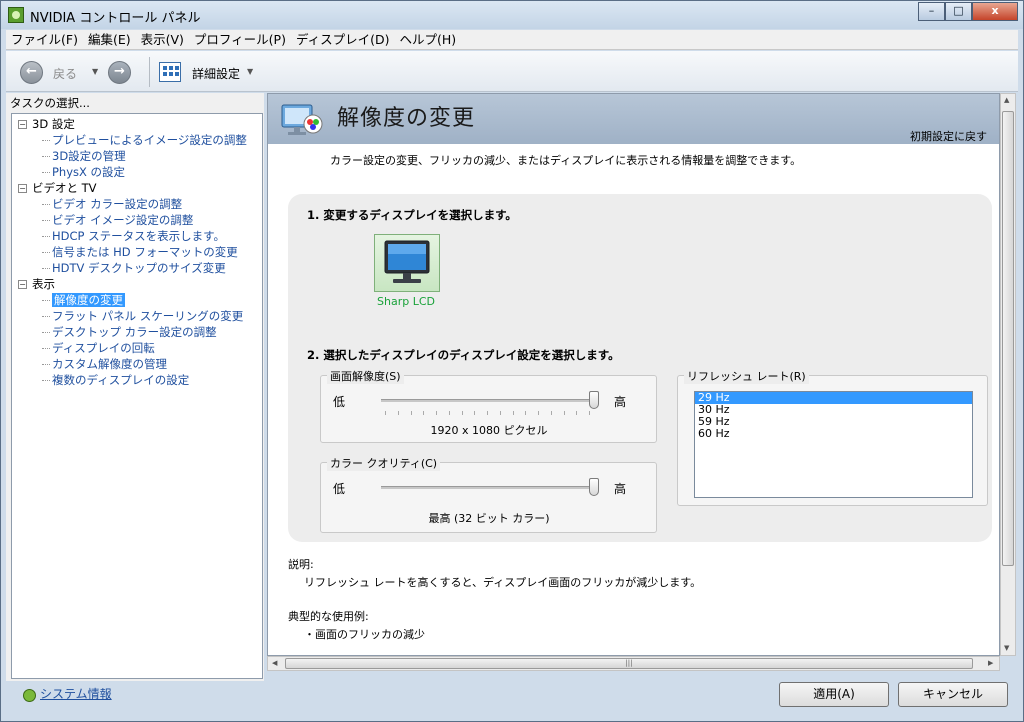 The width and height of the screenshot is (1024, 722). What do you see at coordinates (488, 405) in the screenshot?
I see `resolution-group: 画面解像度(S) 低 高 1920 x 1080 ピクセル` at bounding box center [488, 405].